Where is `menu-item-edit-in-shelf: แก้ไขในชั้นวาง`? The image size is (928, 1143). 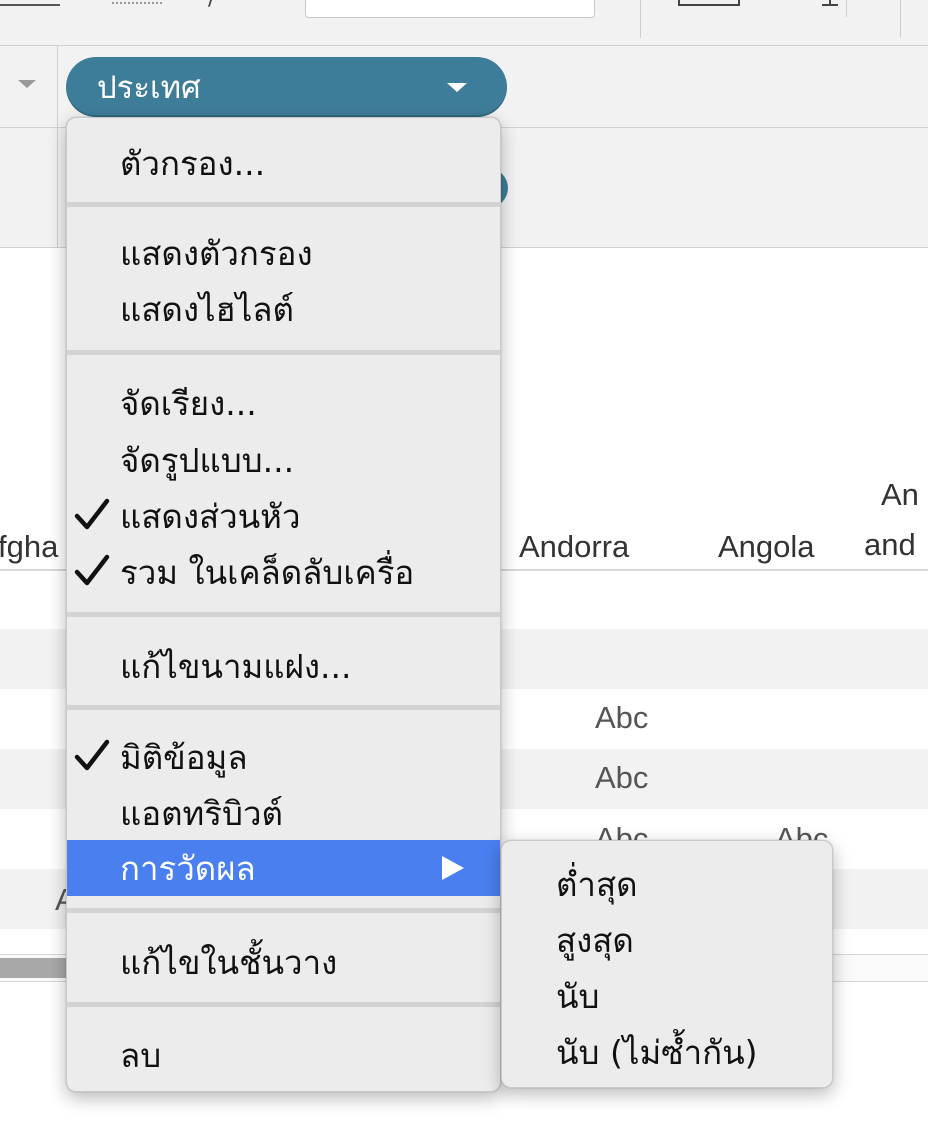
menu-item-edit-in-shelf: แก้ไขในชั้นวาง is located at coordinates (283, 962).